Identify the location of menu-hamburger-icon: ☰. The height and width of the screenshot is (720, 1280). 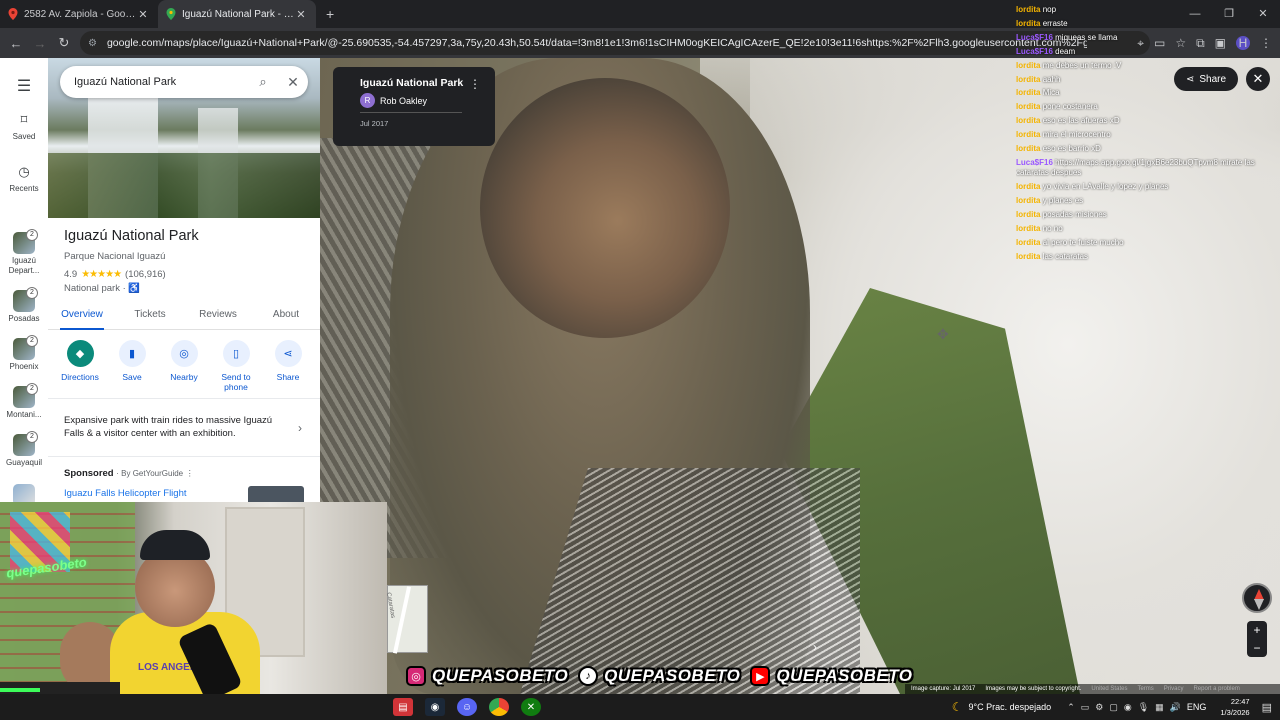
(24, 86).